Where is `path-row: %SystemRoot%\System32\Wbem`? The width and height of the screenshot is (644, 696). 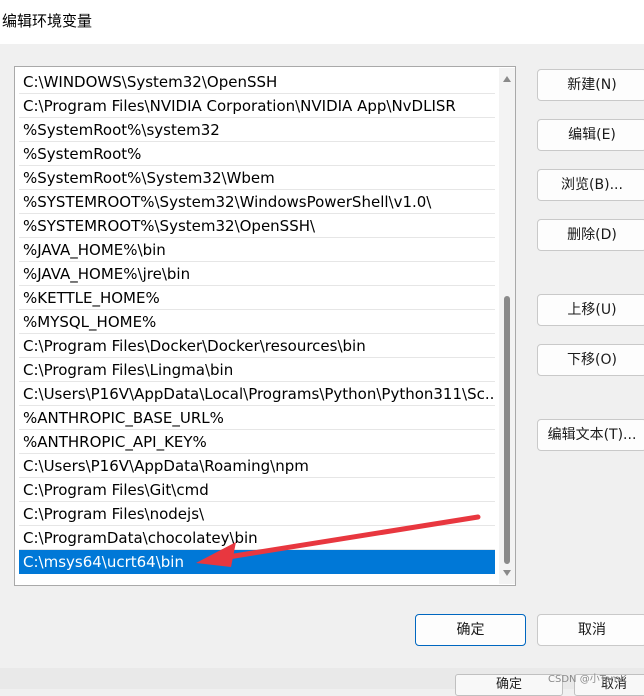 path-row: %SystemRoot%\System32\Wbem is located at coordinates (257, 178).